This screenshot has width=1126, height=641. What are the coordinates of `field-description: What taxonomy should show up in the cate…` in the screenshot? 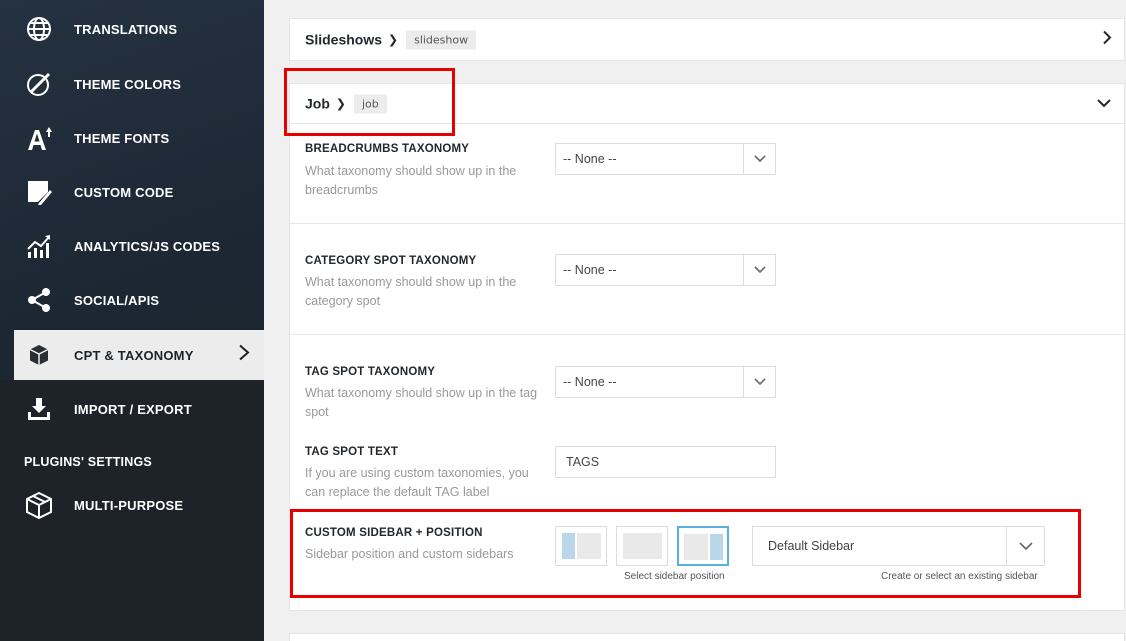 It's located at (411, 291).